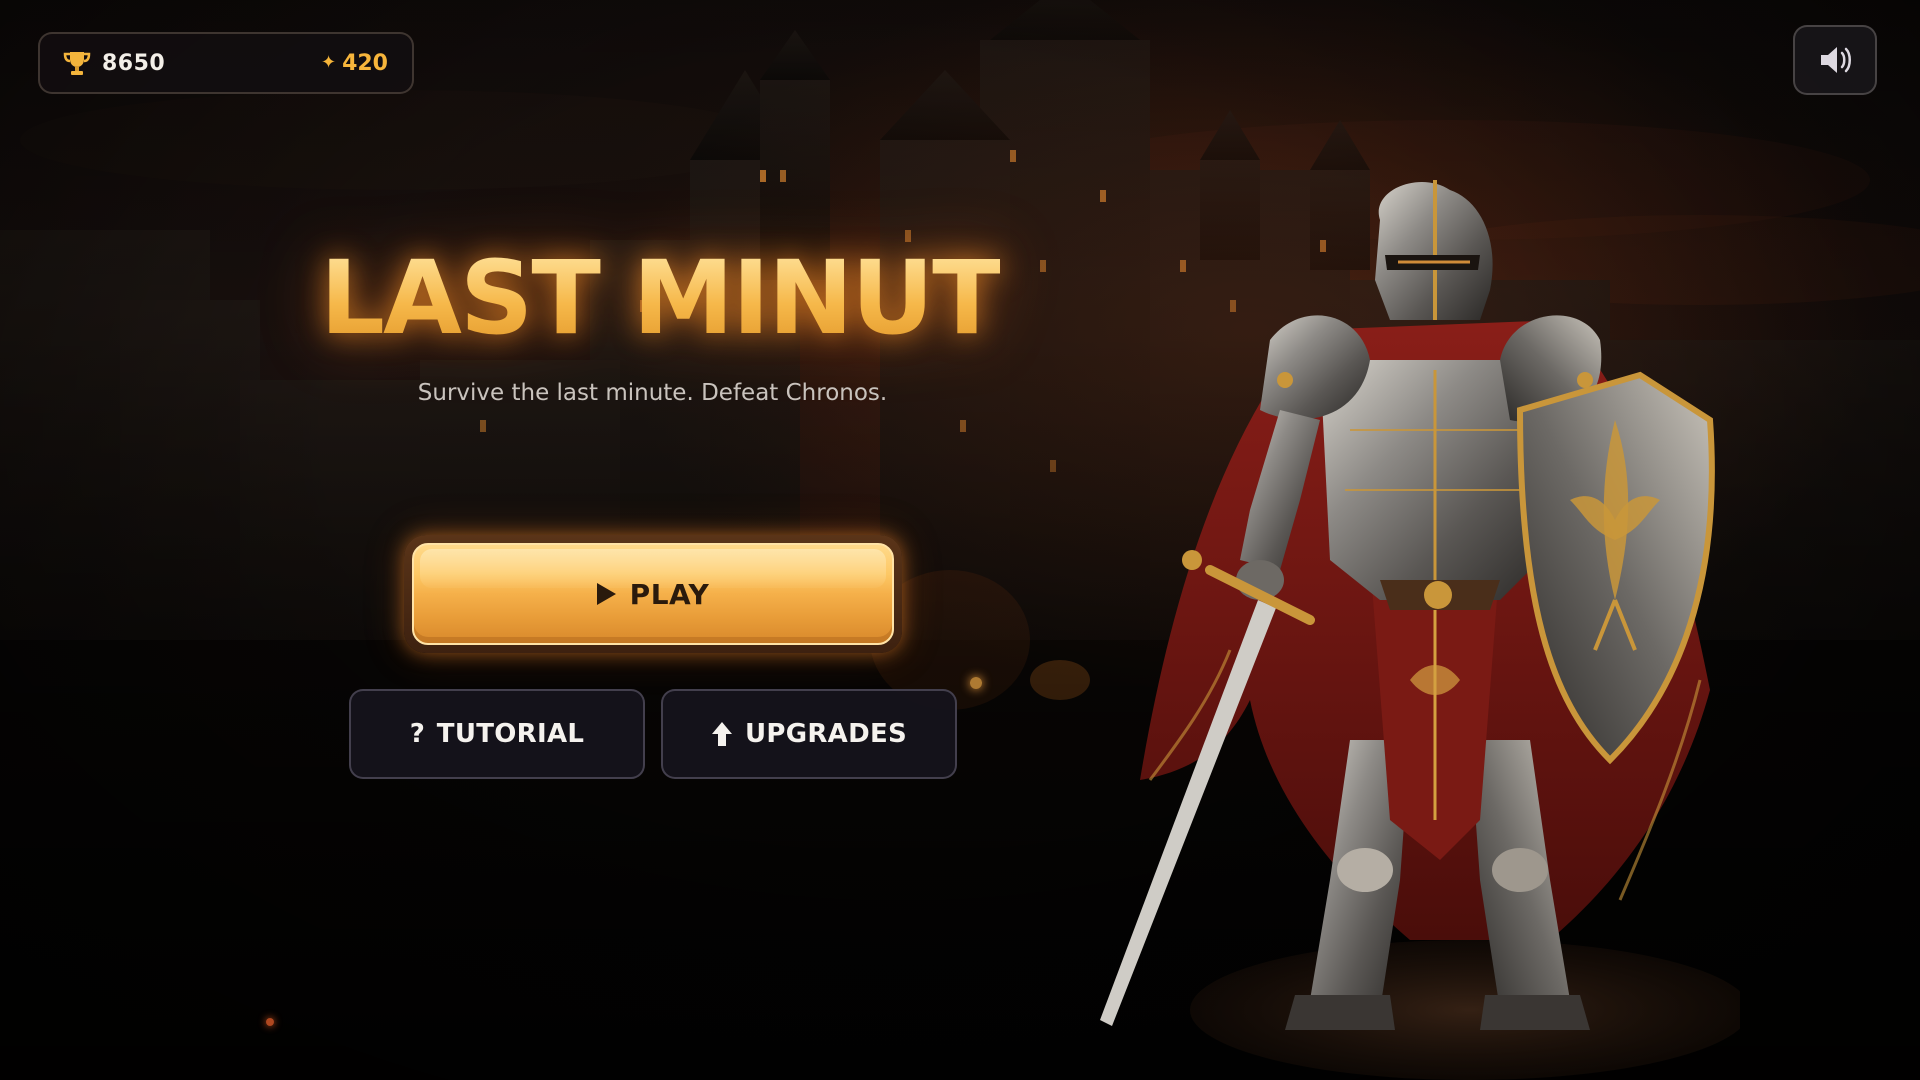 This screenshot has height=1080, width=1920. Describe the element at coordinates (417, 734) in the screenshot. I see `question-icon: ?` at that location.